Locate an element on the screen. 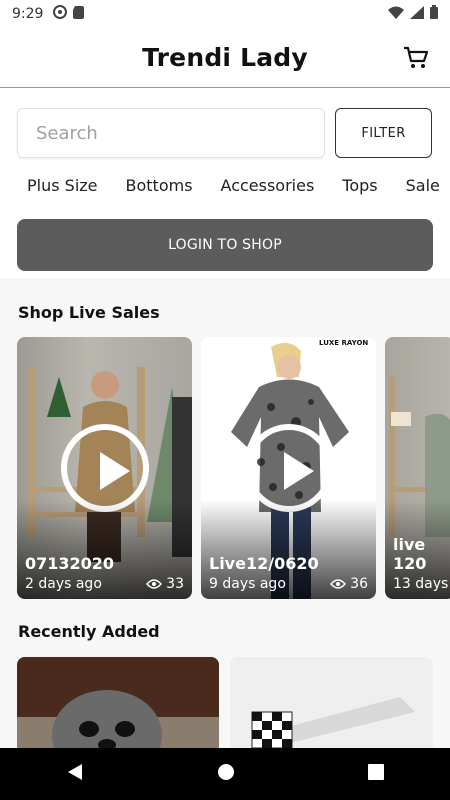 The height and width of the screenshot is (800, 450). cart-icon is located at coordinates (416, 57).